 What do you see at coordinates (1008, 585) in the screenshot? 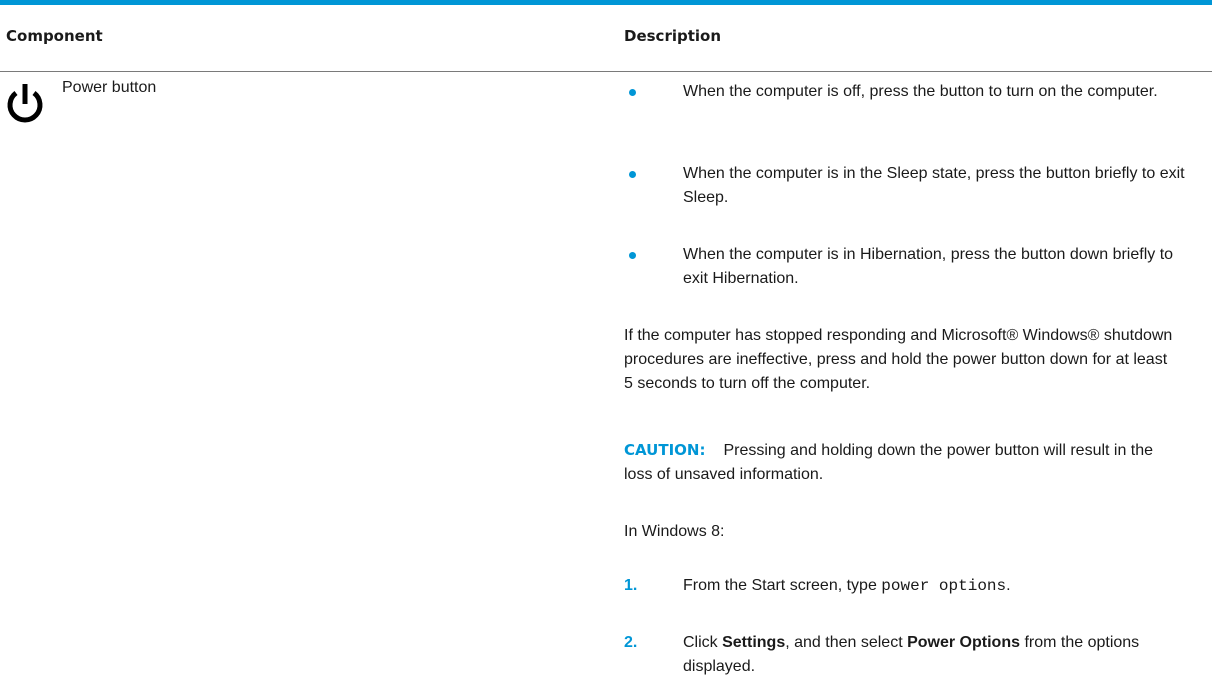
I see `step-text-part: .` at bounding box center [1008, 585].